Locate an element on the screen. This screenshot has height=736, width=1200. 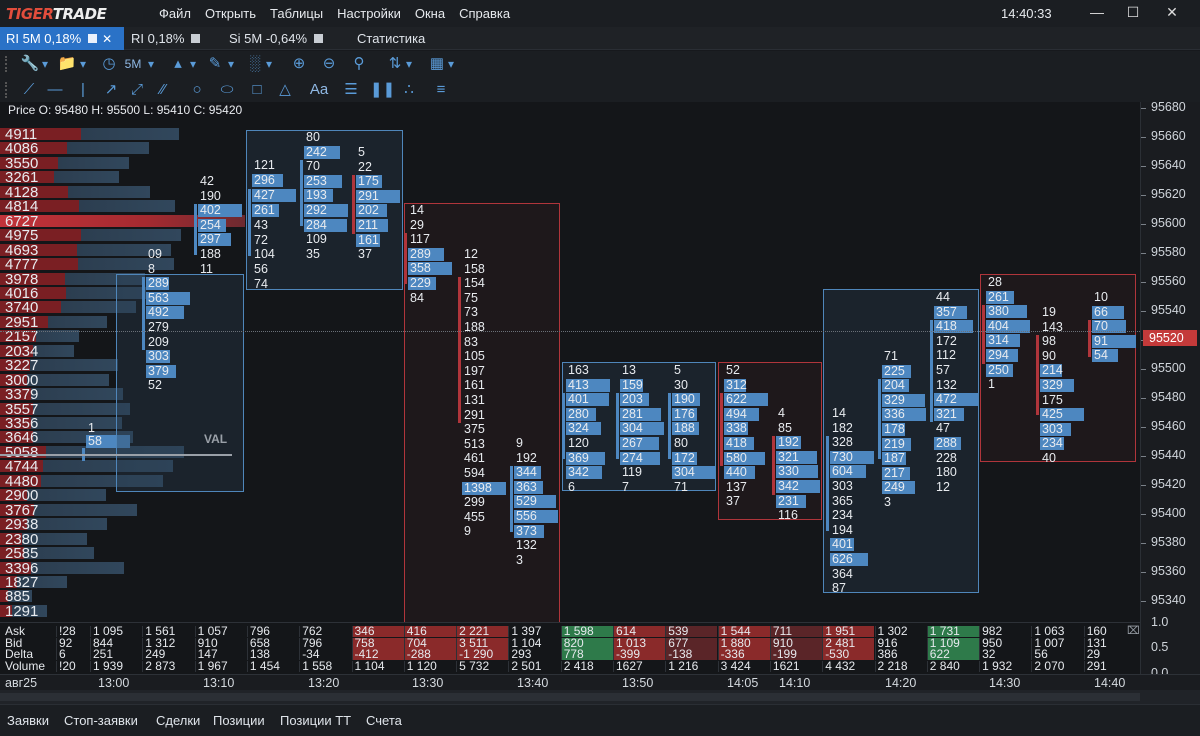
zoom-in-icon: ⊕ is located at coordinates (299, 64).